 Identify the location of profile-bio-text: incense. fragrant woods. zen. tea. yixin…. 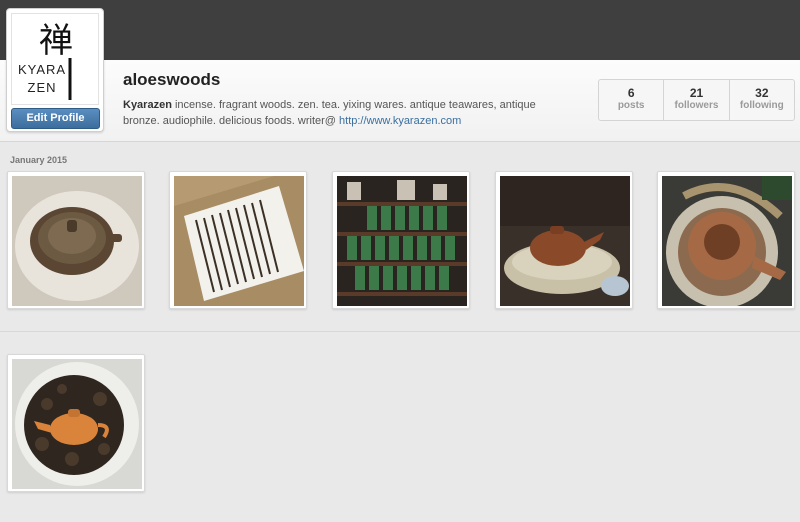
(329, 113).